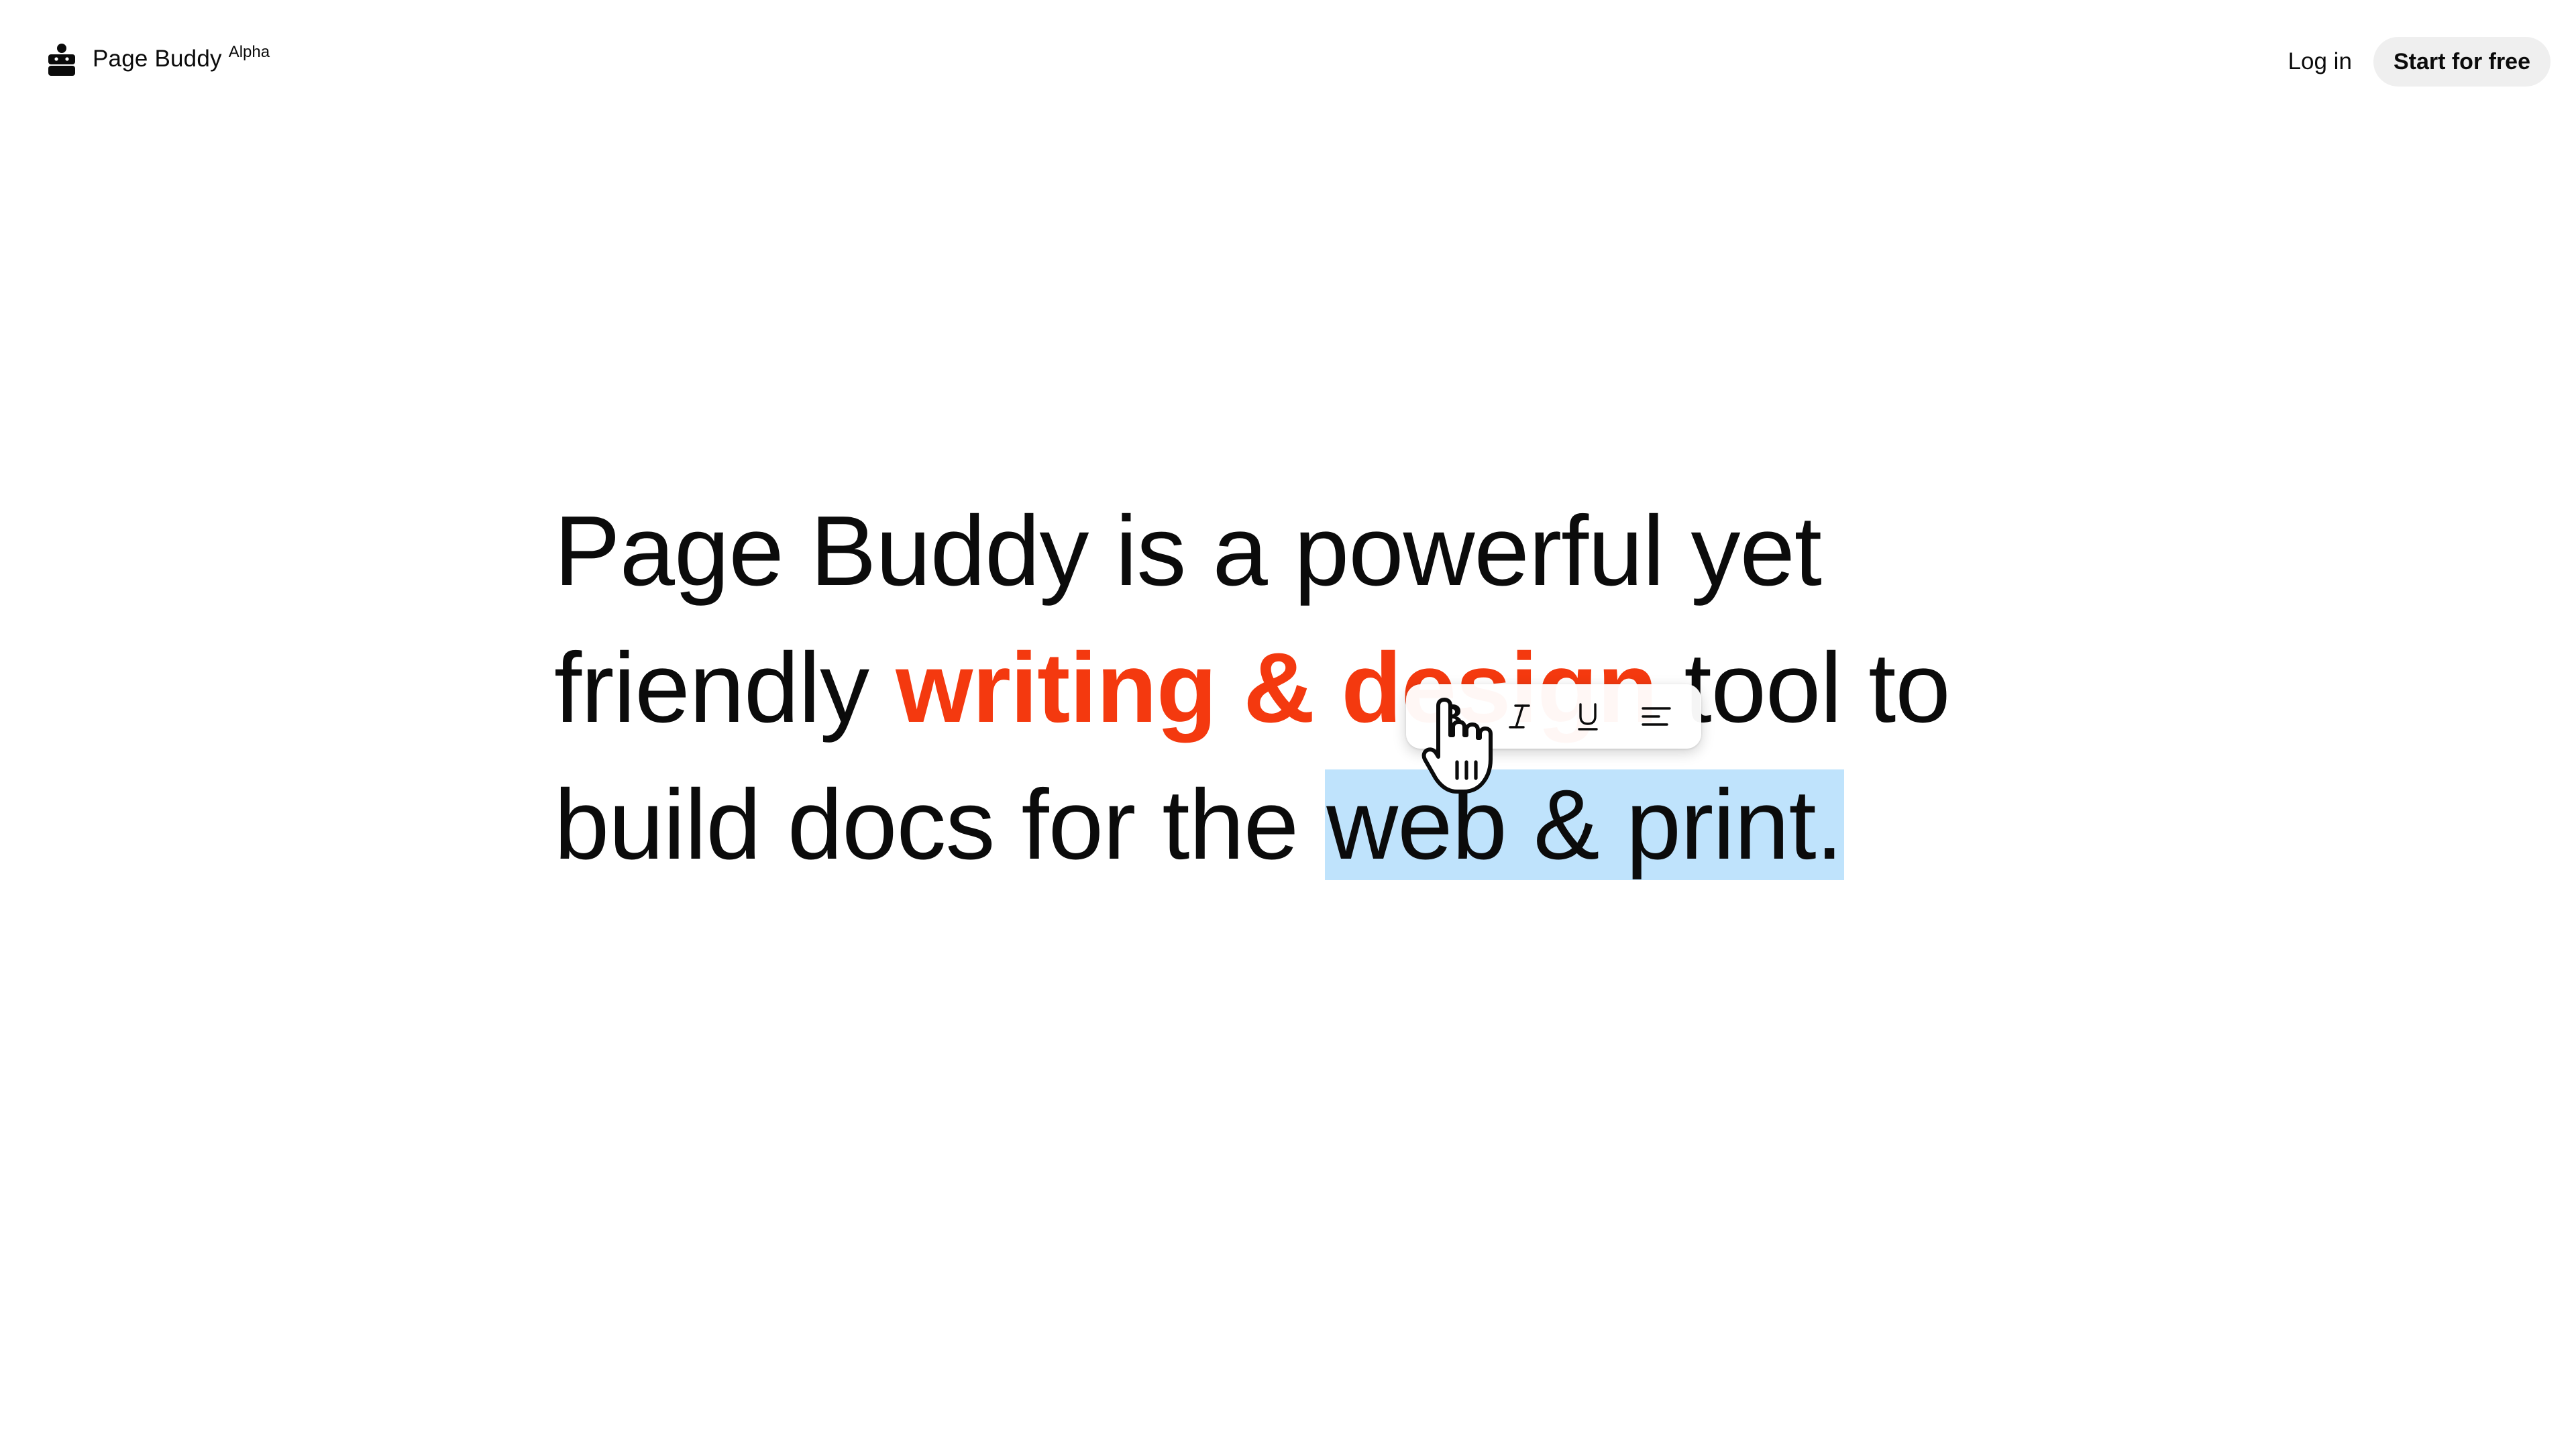  Describe the element at coordinates (249, 52) in the screenshot. I see `alpha-badge: Alpha` at that location.